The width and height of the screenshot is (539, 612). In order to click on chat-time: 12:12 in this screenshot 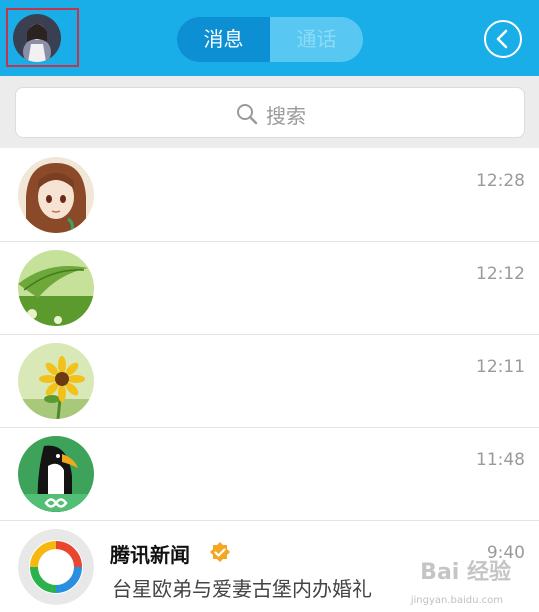, I will do `click(500, 274)`.